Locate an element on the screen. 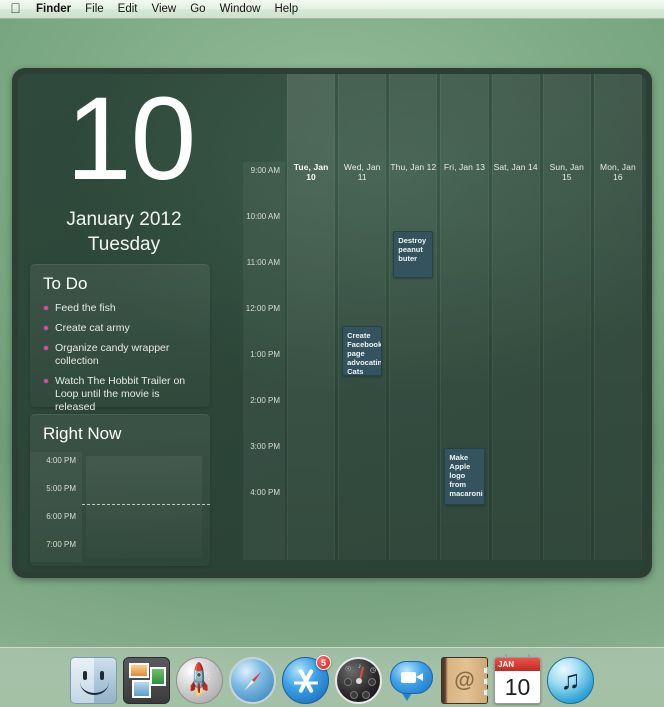  dock-item-facetime is located at coordinates (411, 680).